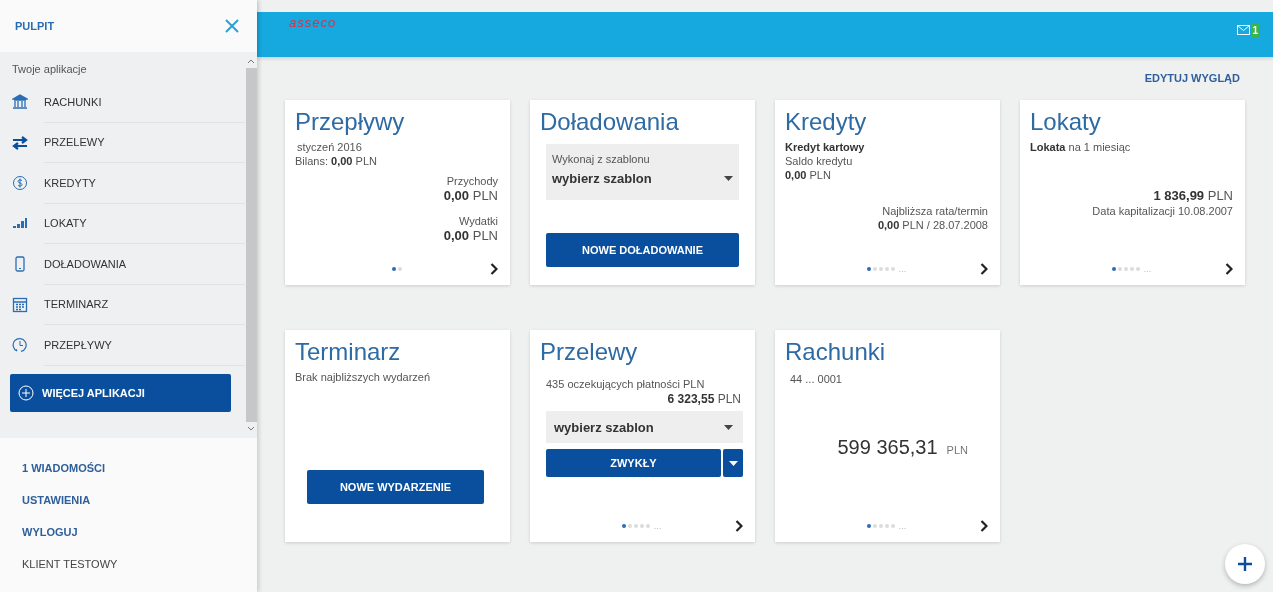  I want to click on add-button, so click(1245, 564).